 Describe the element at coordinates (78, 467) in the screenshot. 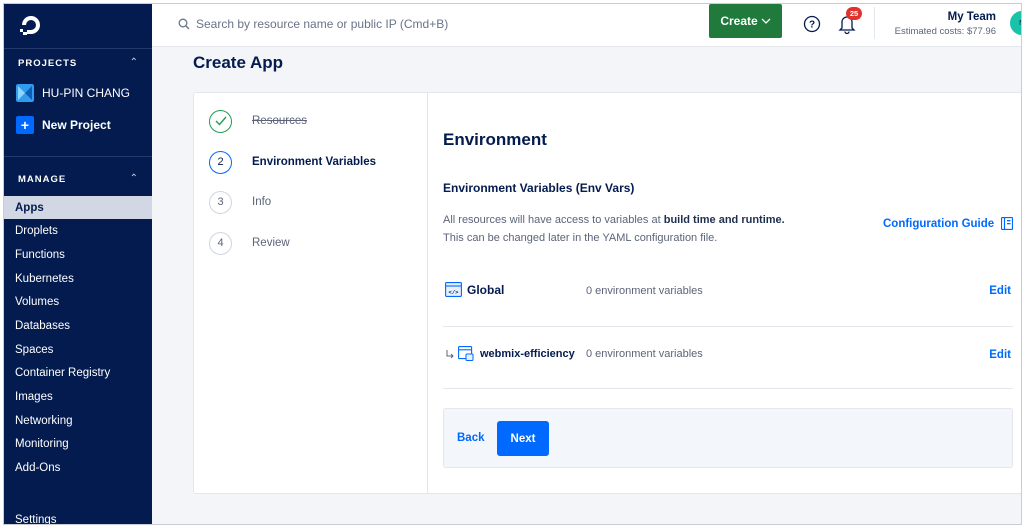

I see `sidebar-item-add-ons: Add-Ons` at that location.